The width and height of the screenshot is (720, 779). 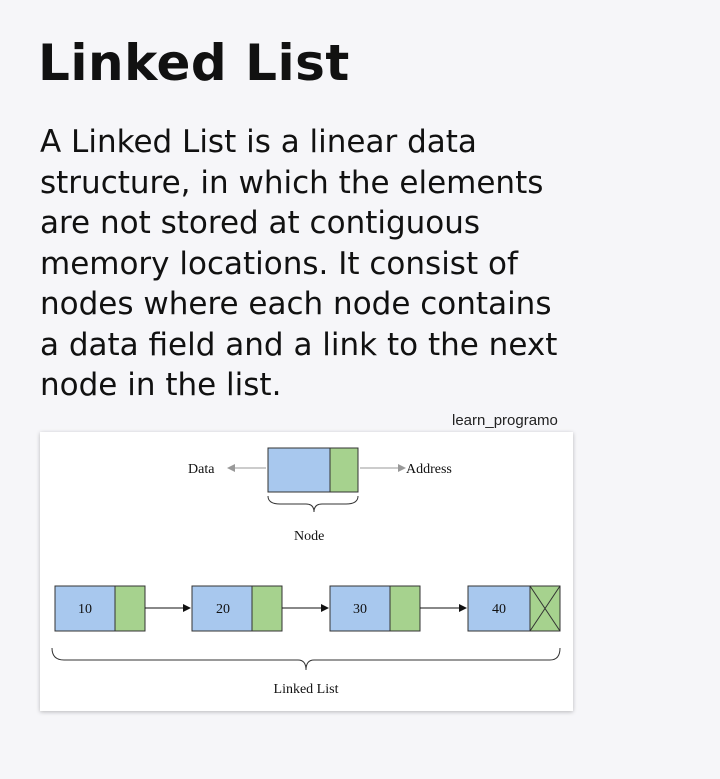 What do you see at coordinates (161, 385) in the screenshot?
I see `description-line: node in the list.` at bounding box center [161, 385].